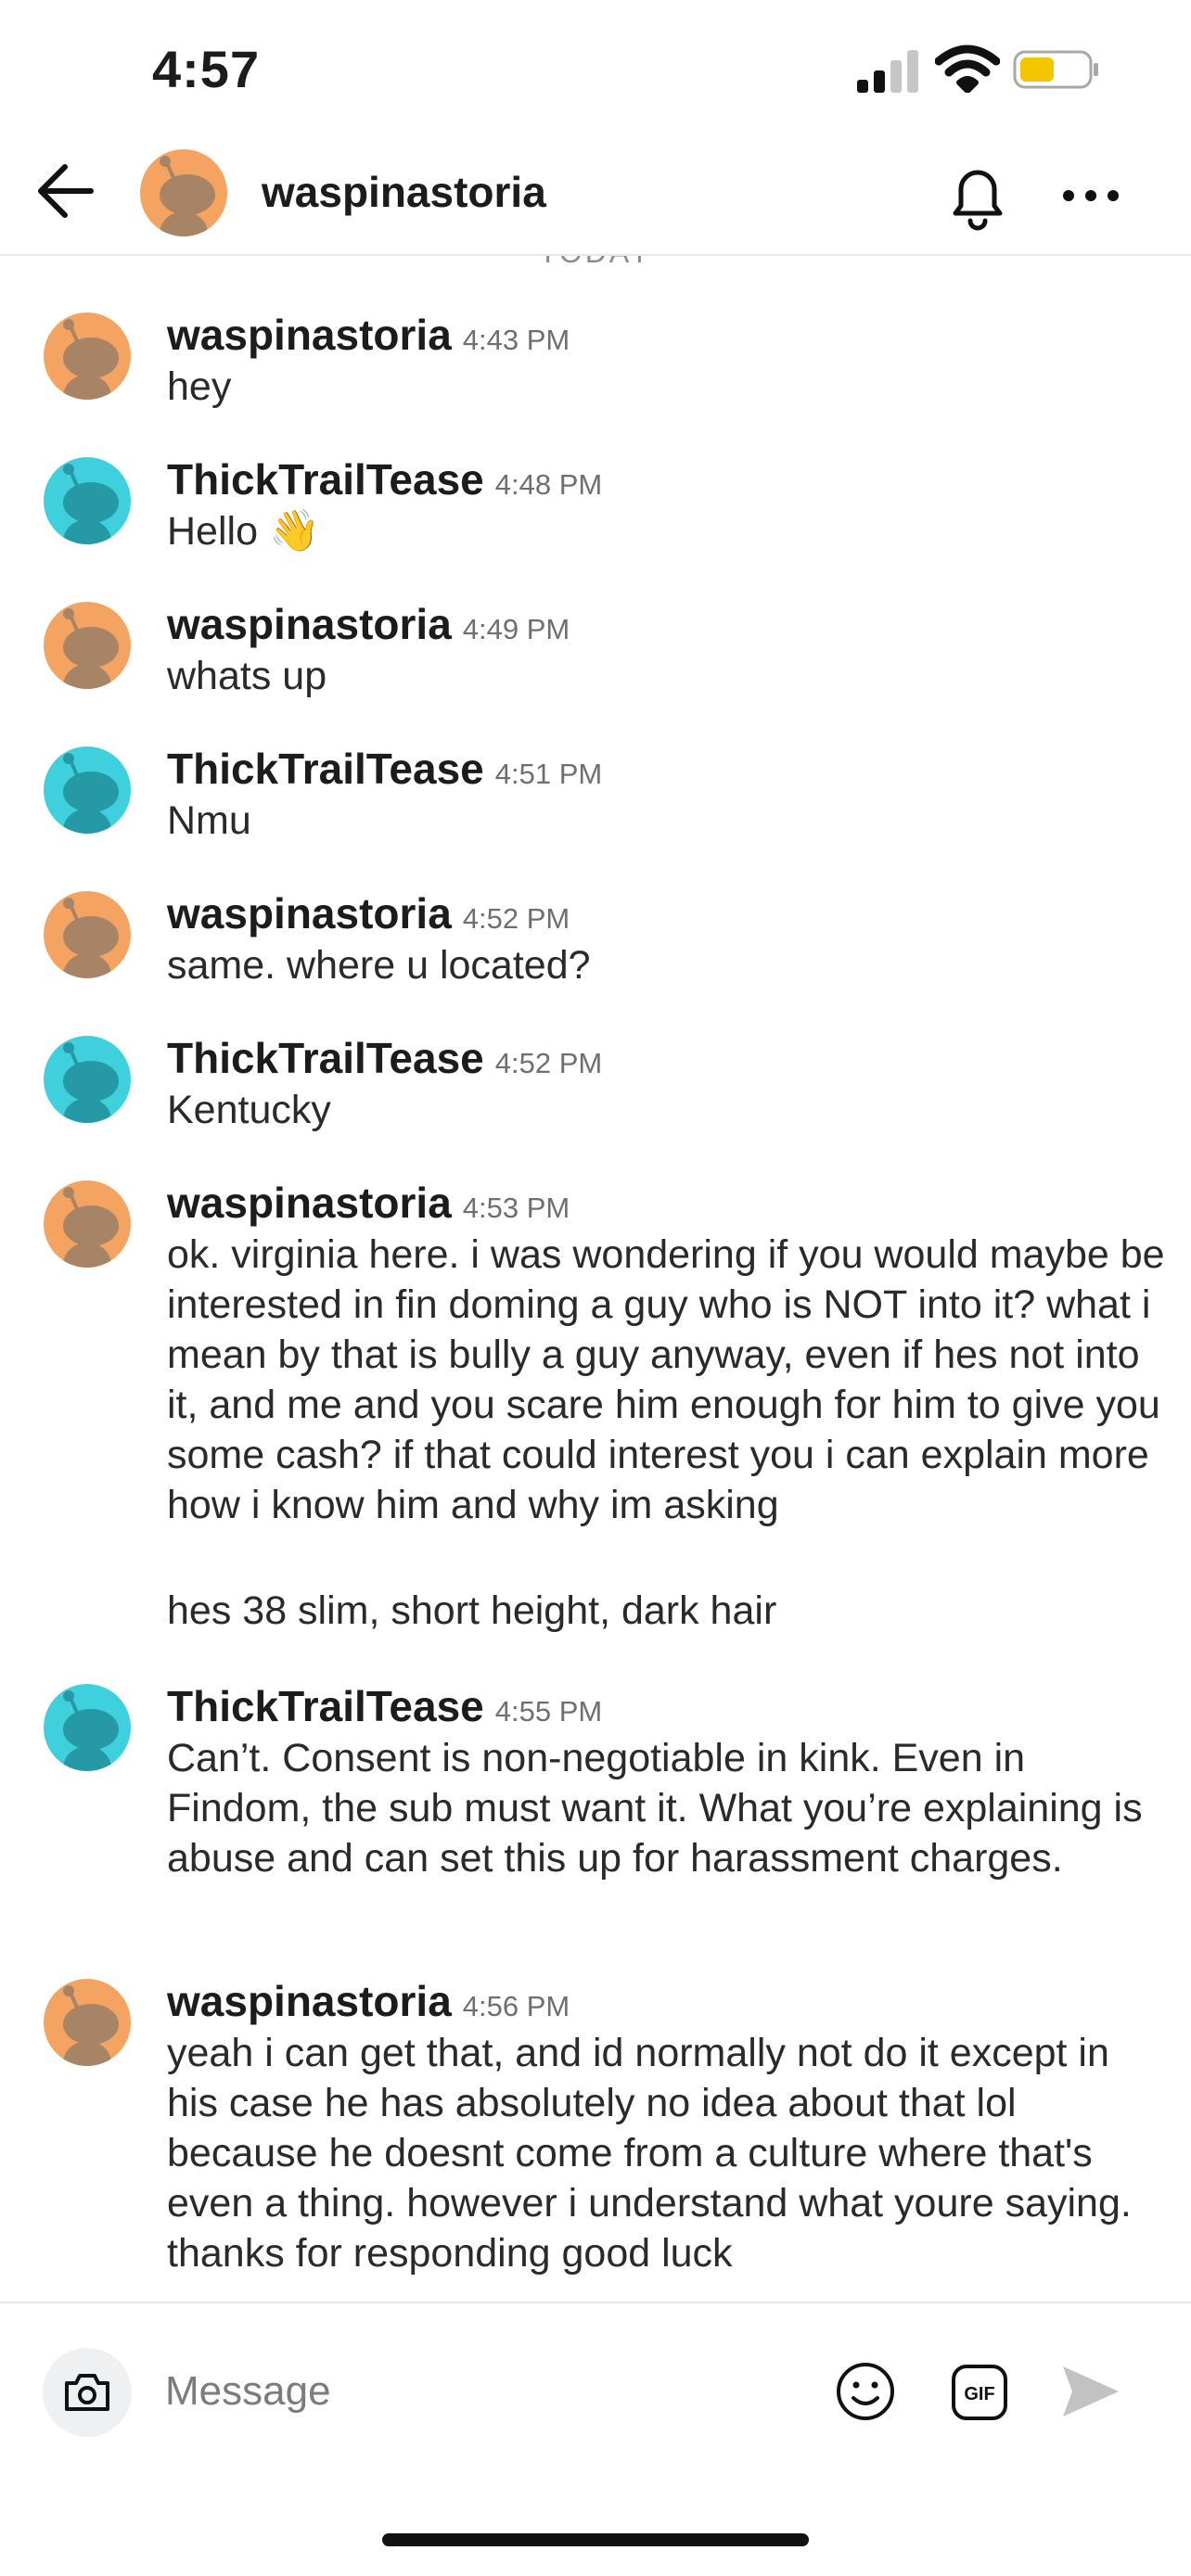 This screenshot has width=1191, height=2576. I want to click on status-time: 4:57, so click(206, 69).